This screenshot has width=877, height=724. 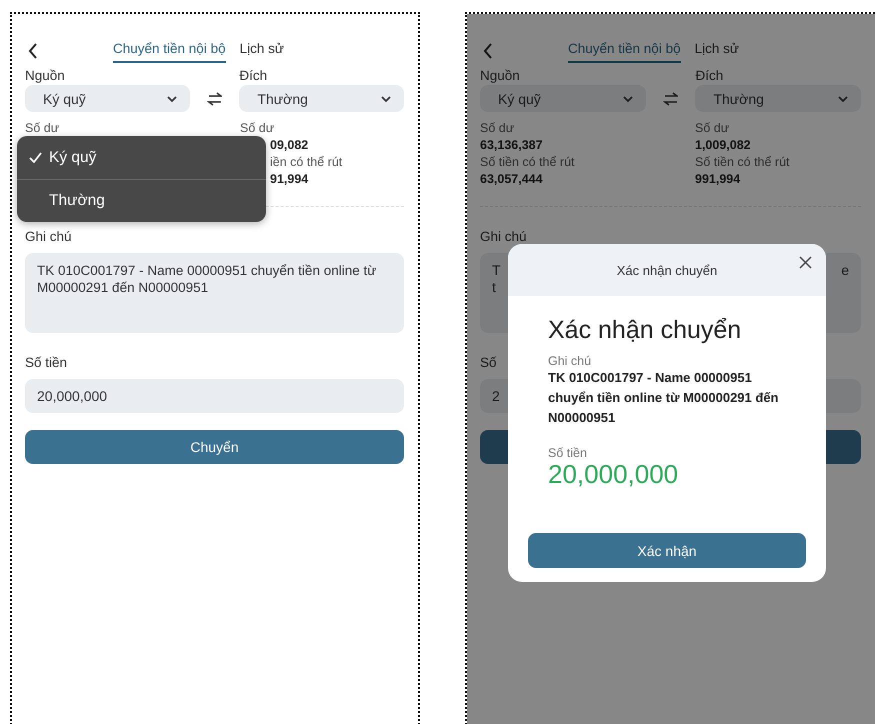 What do you see at coordinates (664, 398) in the screenshot?
I see `note-text: TK 010C001797 - Name 00000951 chuyển tiền online từ M00000291 đến N00000951` at bounding box center [664, 398].